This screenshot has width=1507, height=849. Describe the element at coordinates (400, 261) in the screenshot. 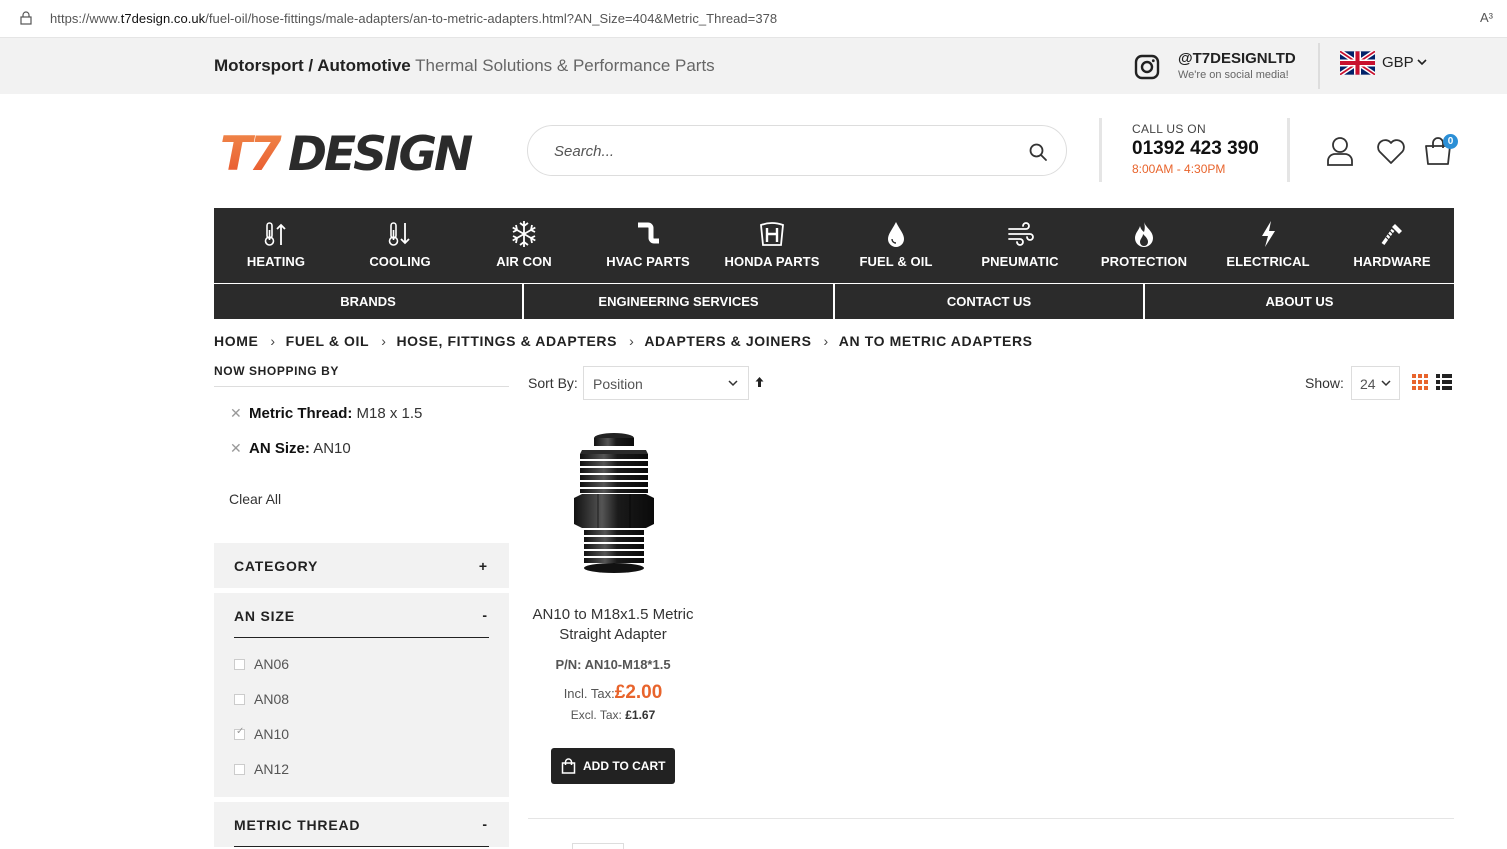

I see `nav-label: COOLING` at that location.